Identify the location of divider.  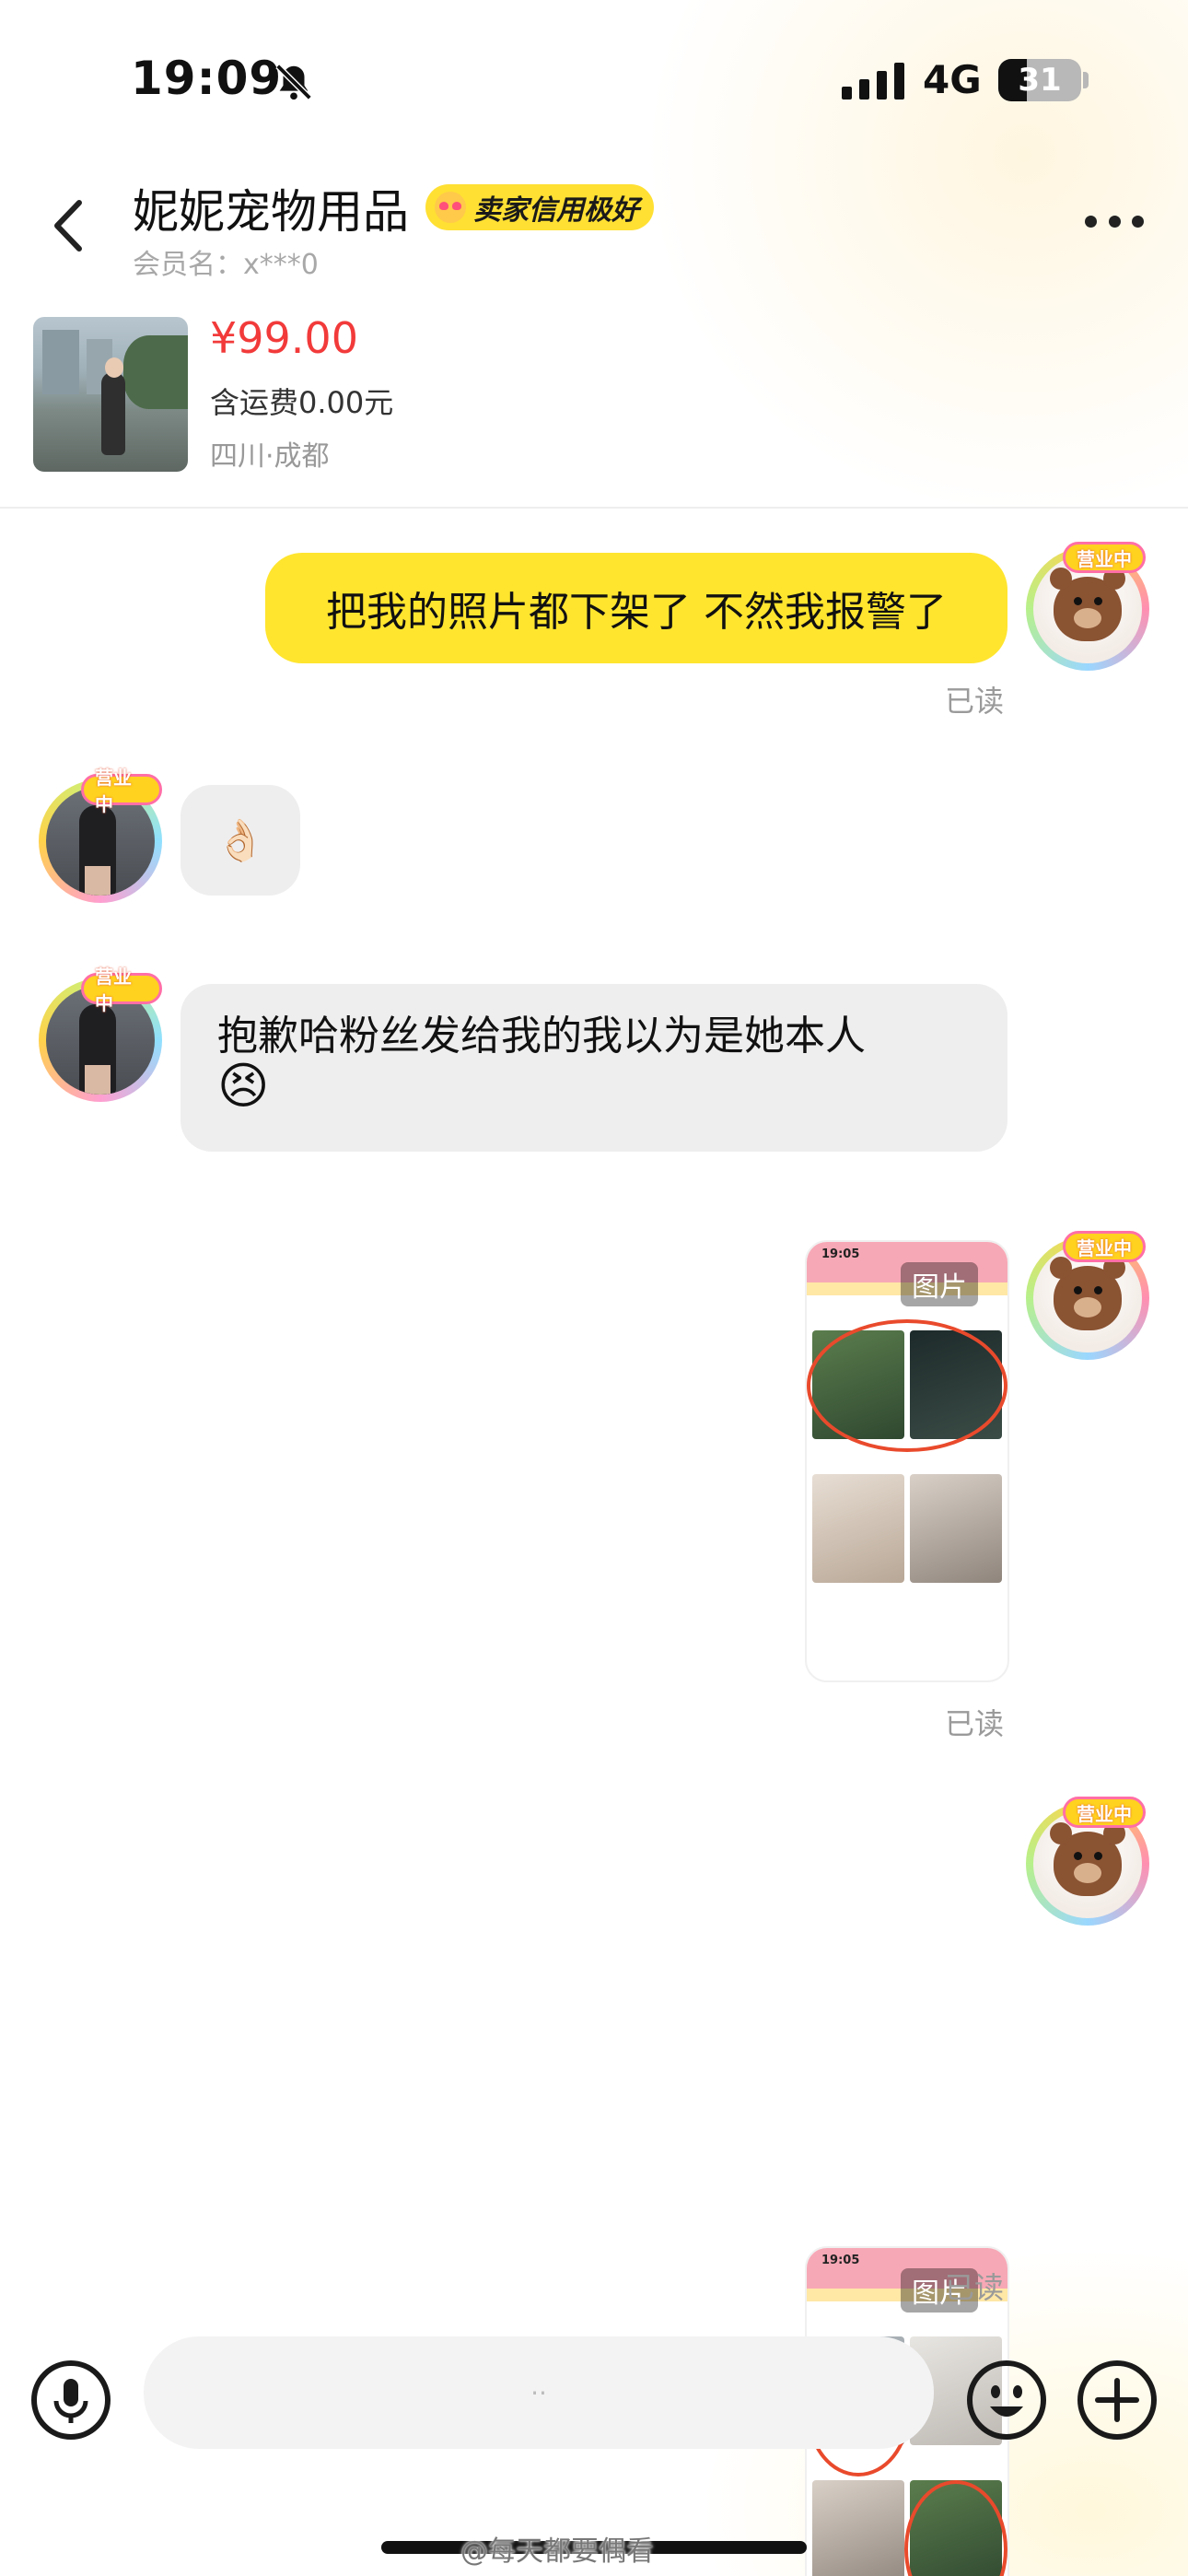
(594, 508).